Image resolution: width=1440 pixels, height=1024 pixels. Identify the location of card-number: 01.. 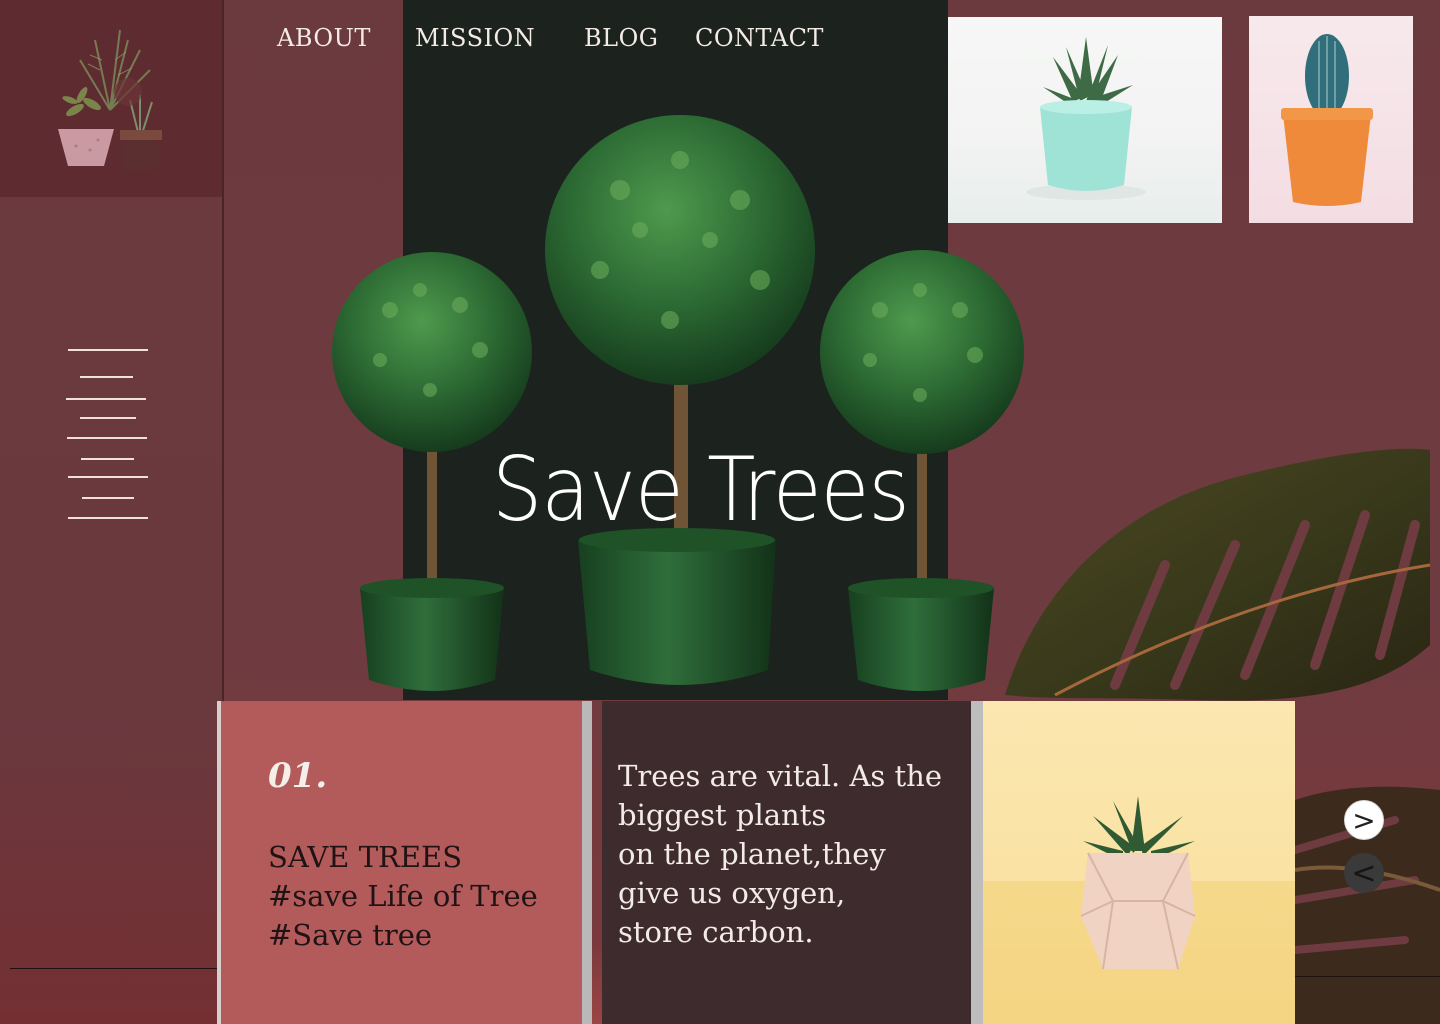
(298, 776).